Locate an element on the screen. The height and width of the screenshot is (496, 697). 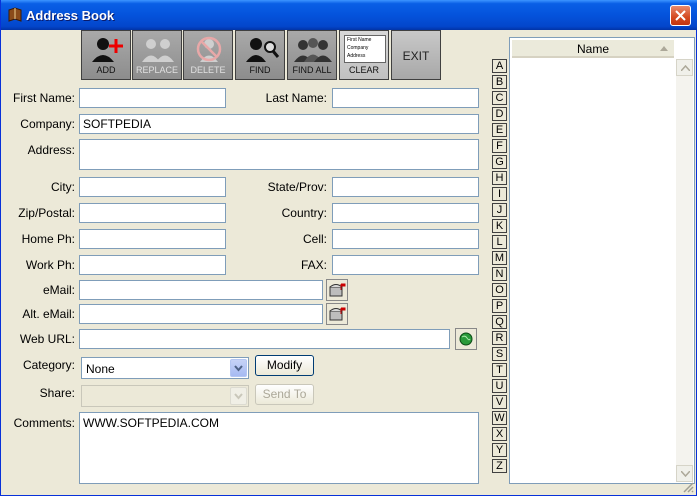
add-label: ADD is located at coordinates (106, 70).